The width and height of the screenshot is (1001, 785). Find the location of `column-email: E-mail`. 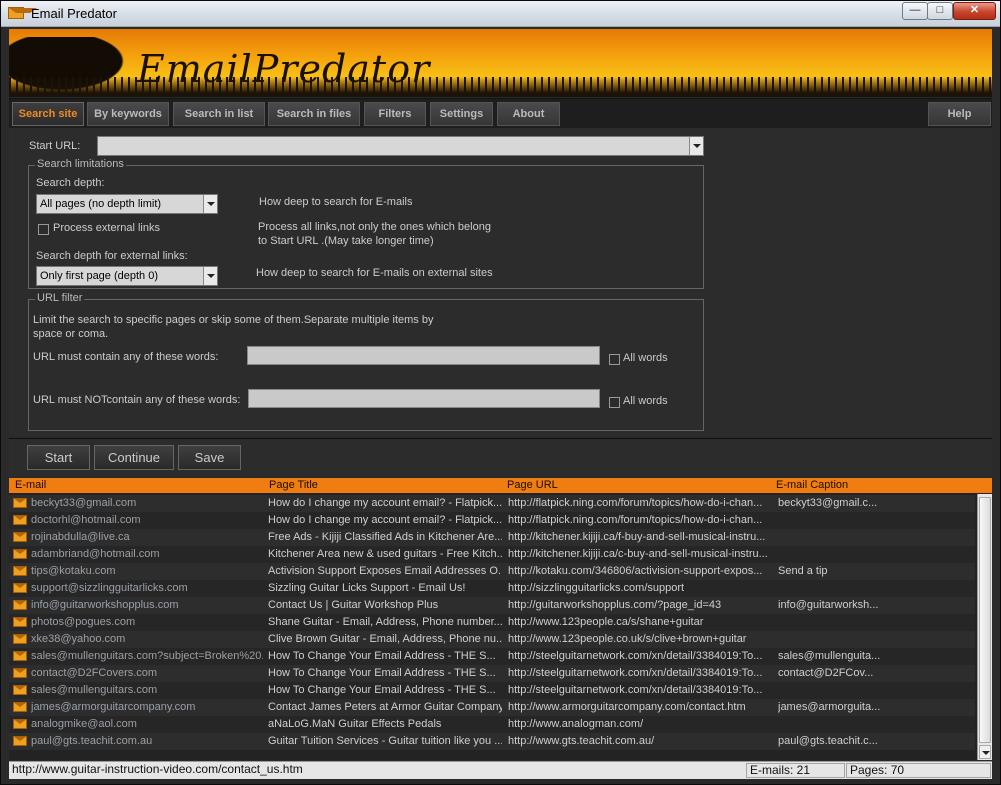

column-email: E-mail is located at coordinates (30, 485).